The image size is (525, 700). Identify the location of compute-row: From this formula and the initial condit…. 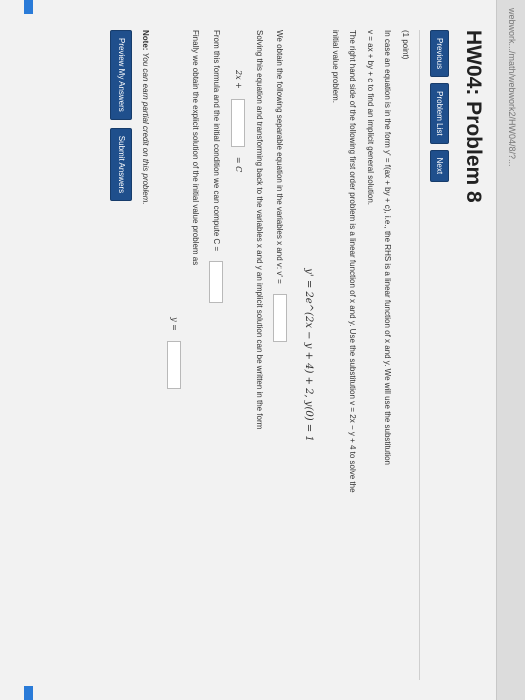
(215, 355).